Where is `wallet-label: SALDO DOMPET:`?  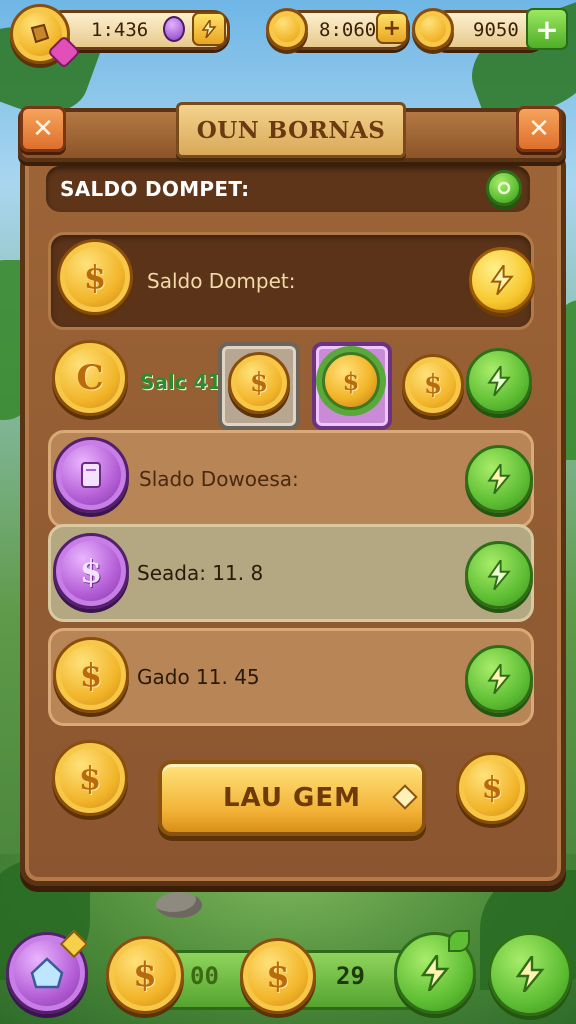 wallet-label: SALDO DOMPET: is located at coordinates (155, 189).